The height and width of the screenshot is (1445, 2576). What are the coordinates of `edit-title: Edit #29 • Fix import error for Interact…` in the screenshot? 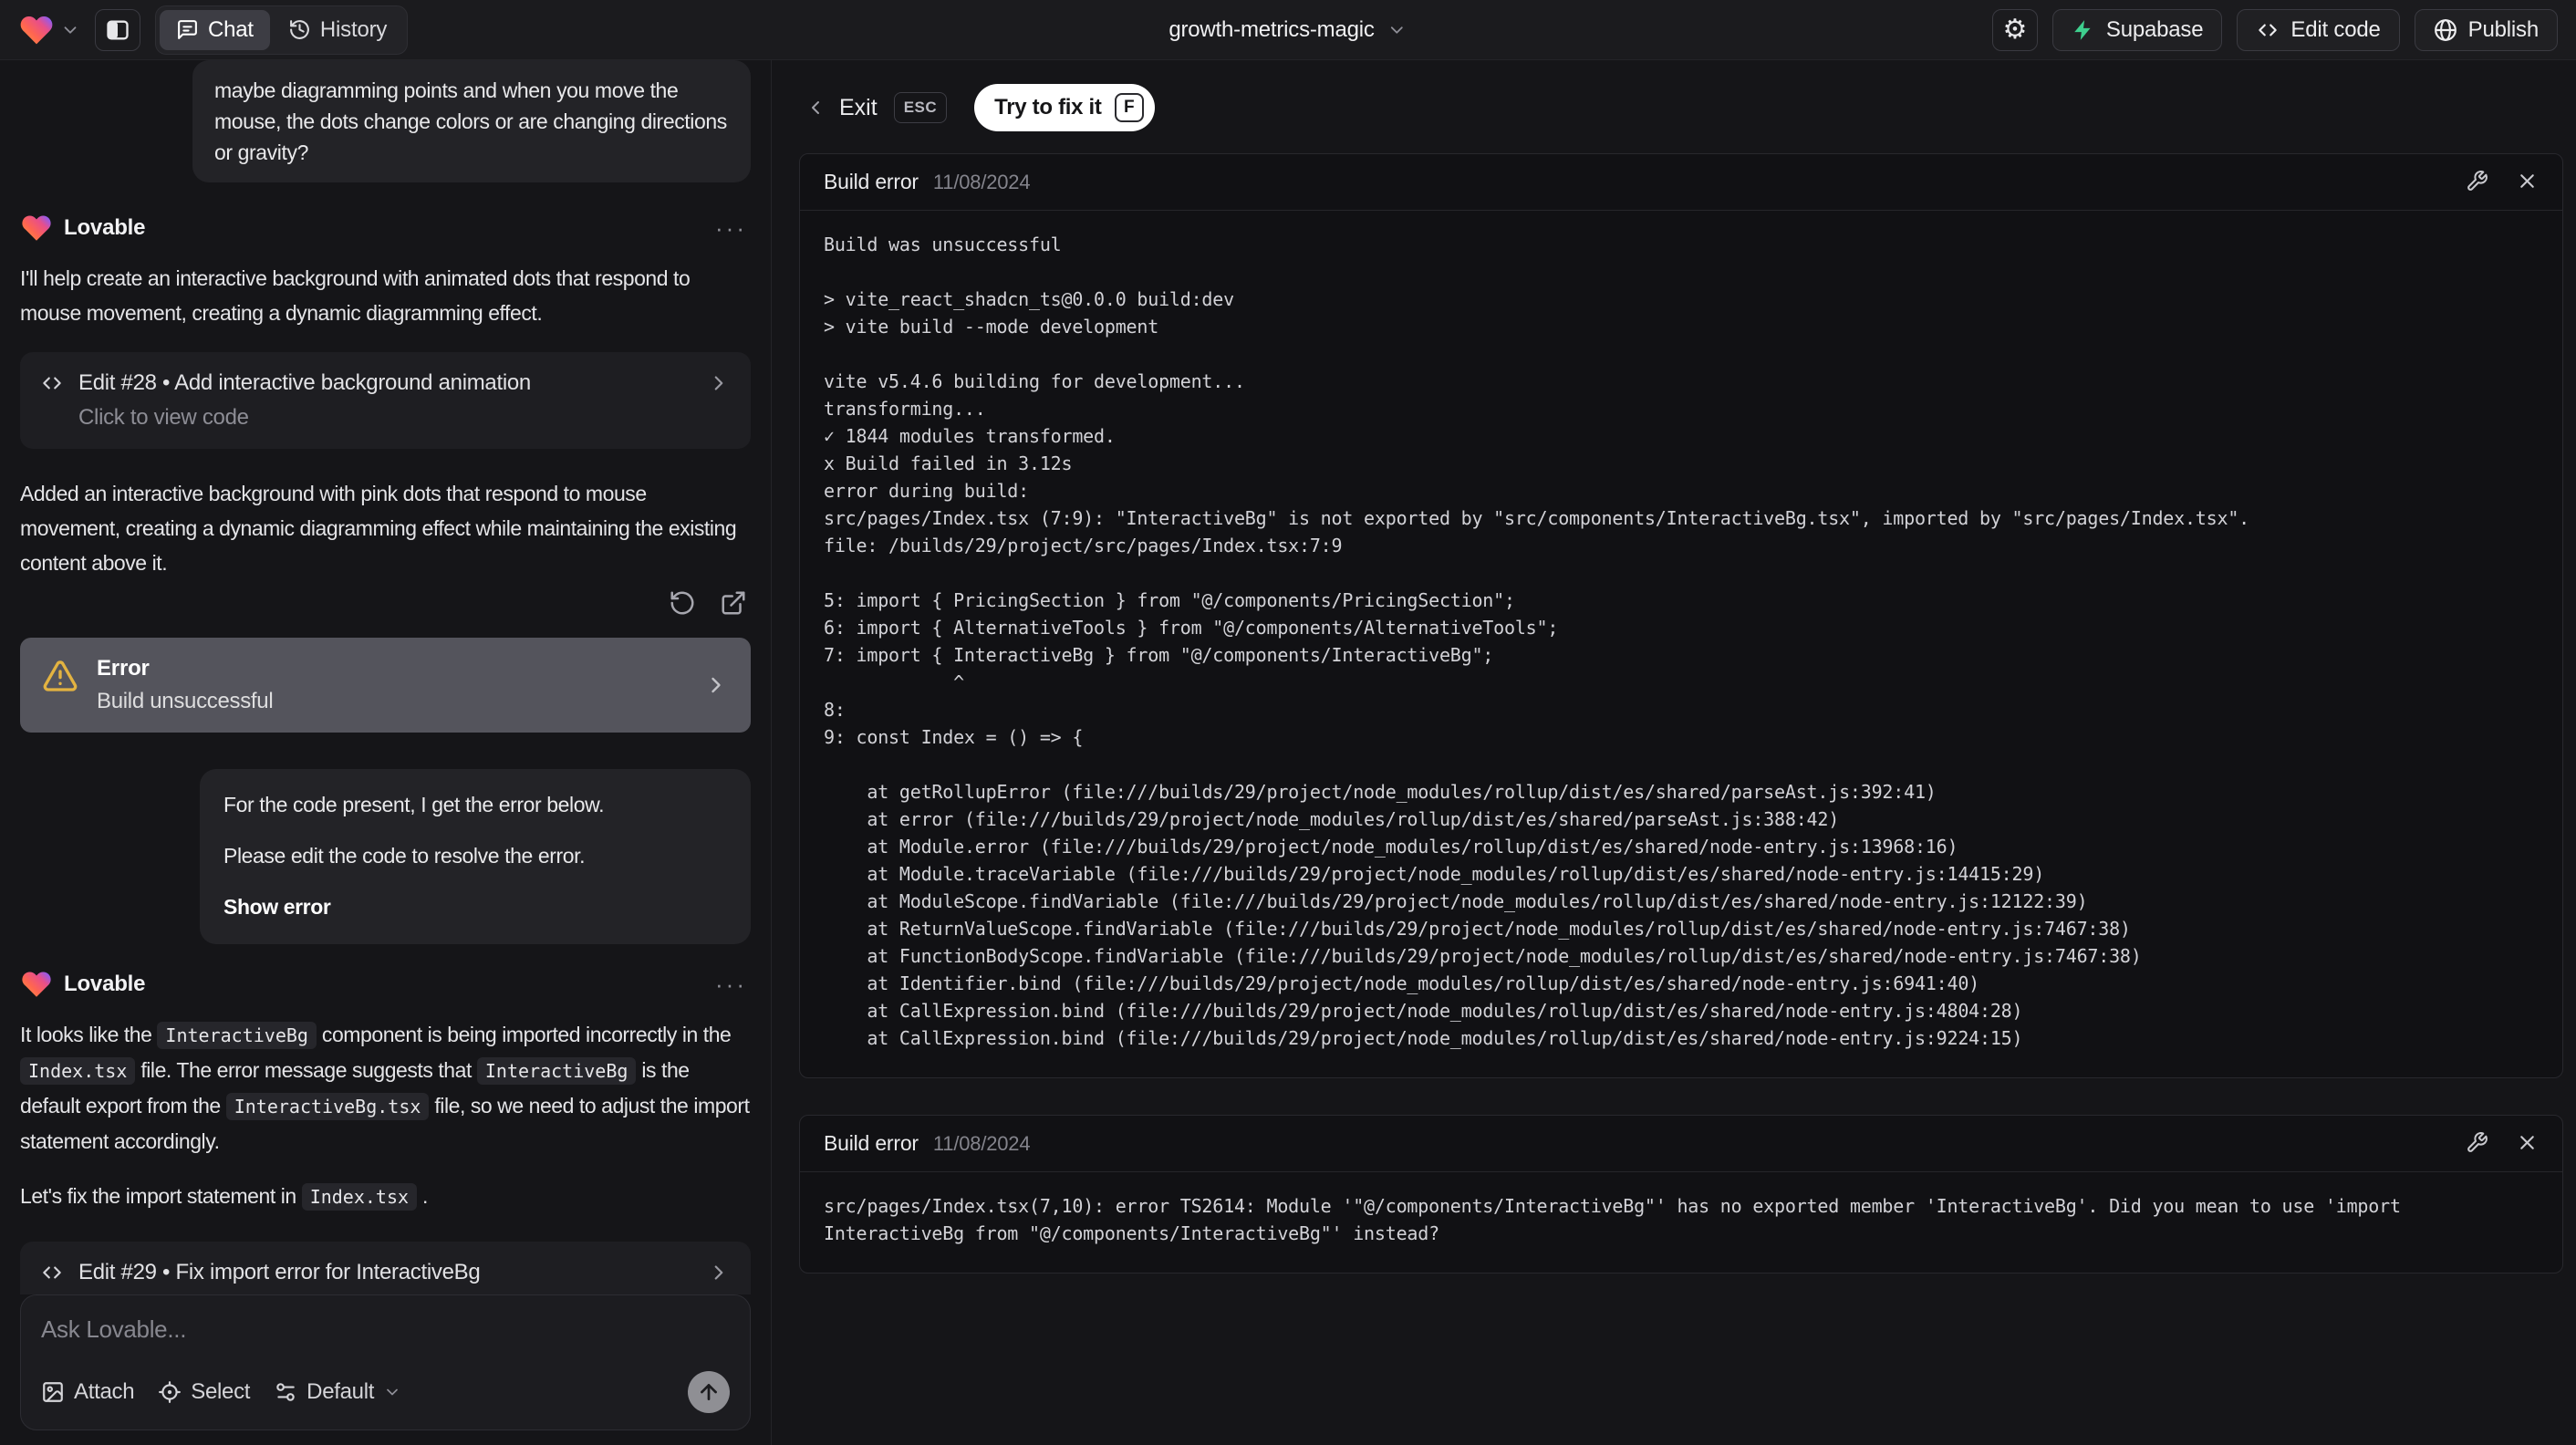 It's located at (279, 1272).